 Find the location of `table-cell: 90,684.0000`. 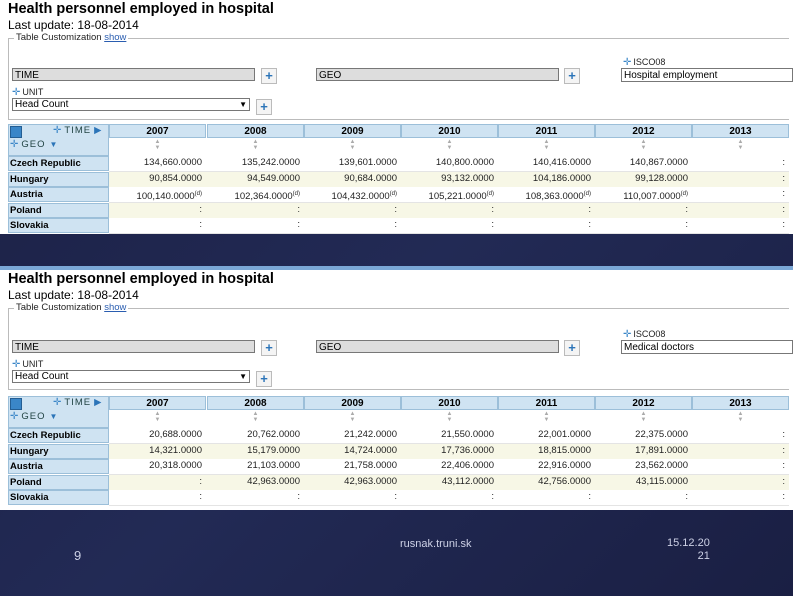

table-cell: 90,684.0000 is located at coordinates (352, 179).